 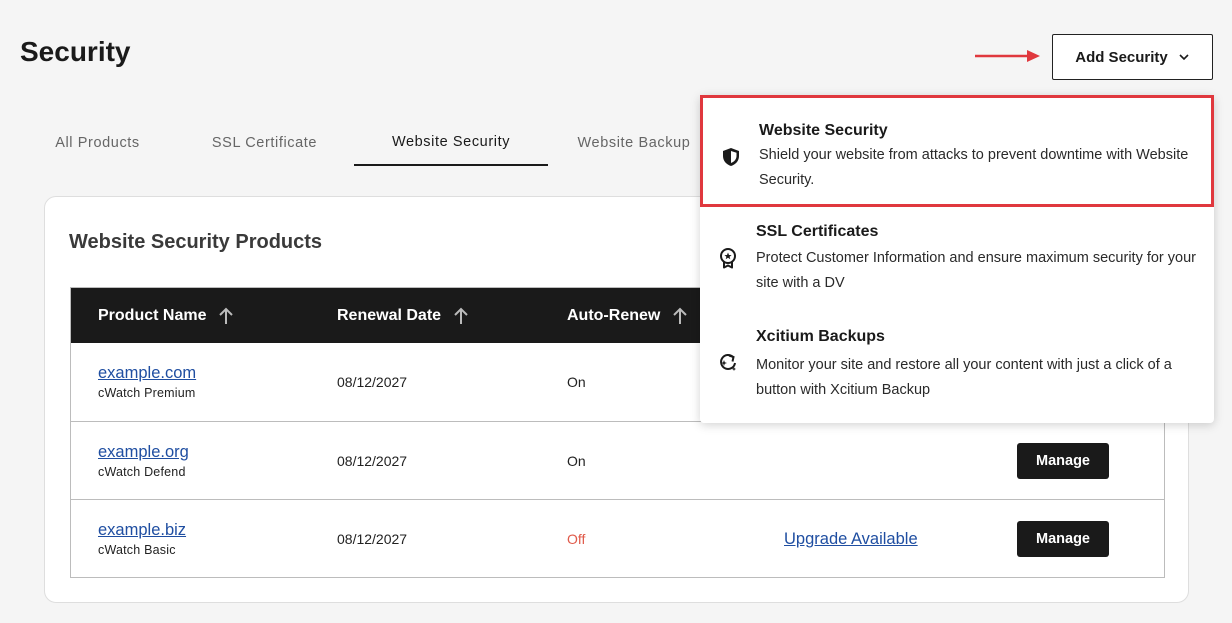 What do you see at coordinates (1121, 57) in the screenshot?
I see `add-security-label: Add Security` at bounding box center [1121, 57].